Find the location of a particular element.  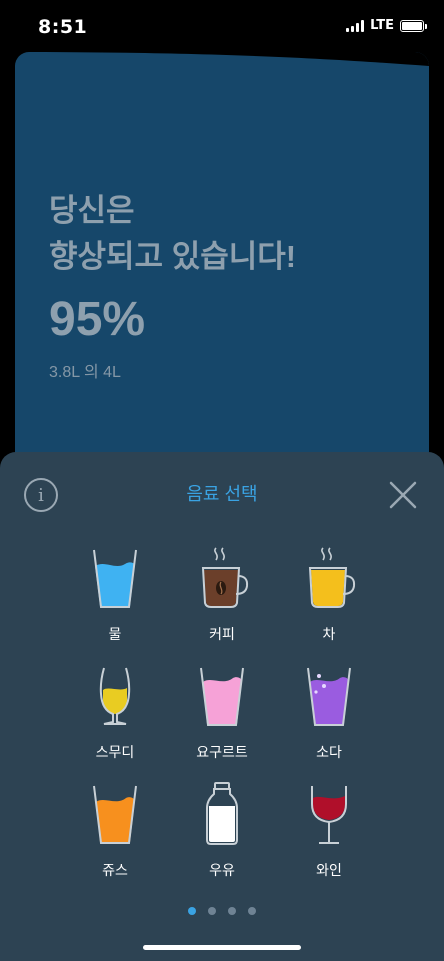

water-glass-icon is located at coordinates (115, 578).